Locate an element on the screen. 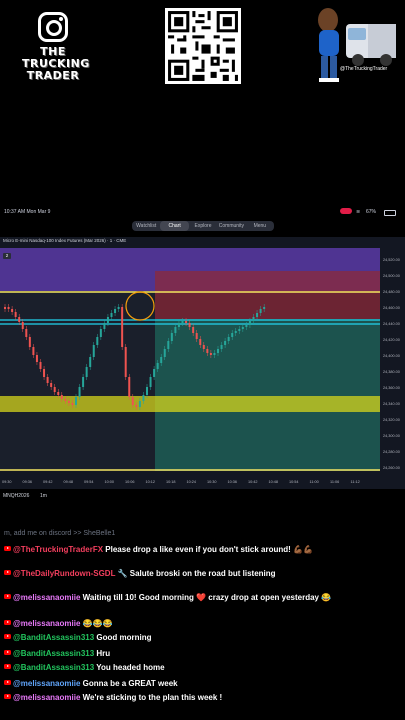 The image size is (405, 720). chart-symbol: MNQH2026 is located at coordinates (16, 496).